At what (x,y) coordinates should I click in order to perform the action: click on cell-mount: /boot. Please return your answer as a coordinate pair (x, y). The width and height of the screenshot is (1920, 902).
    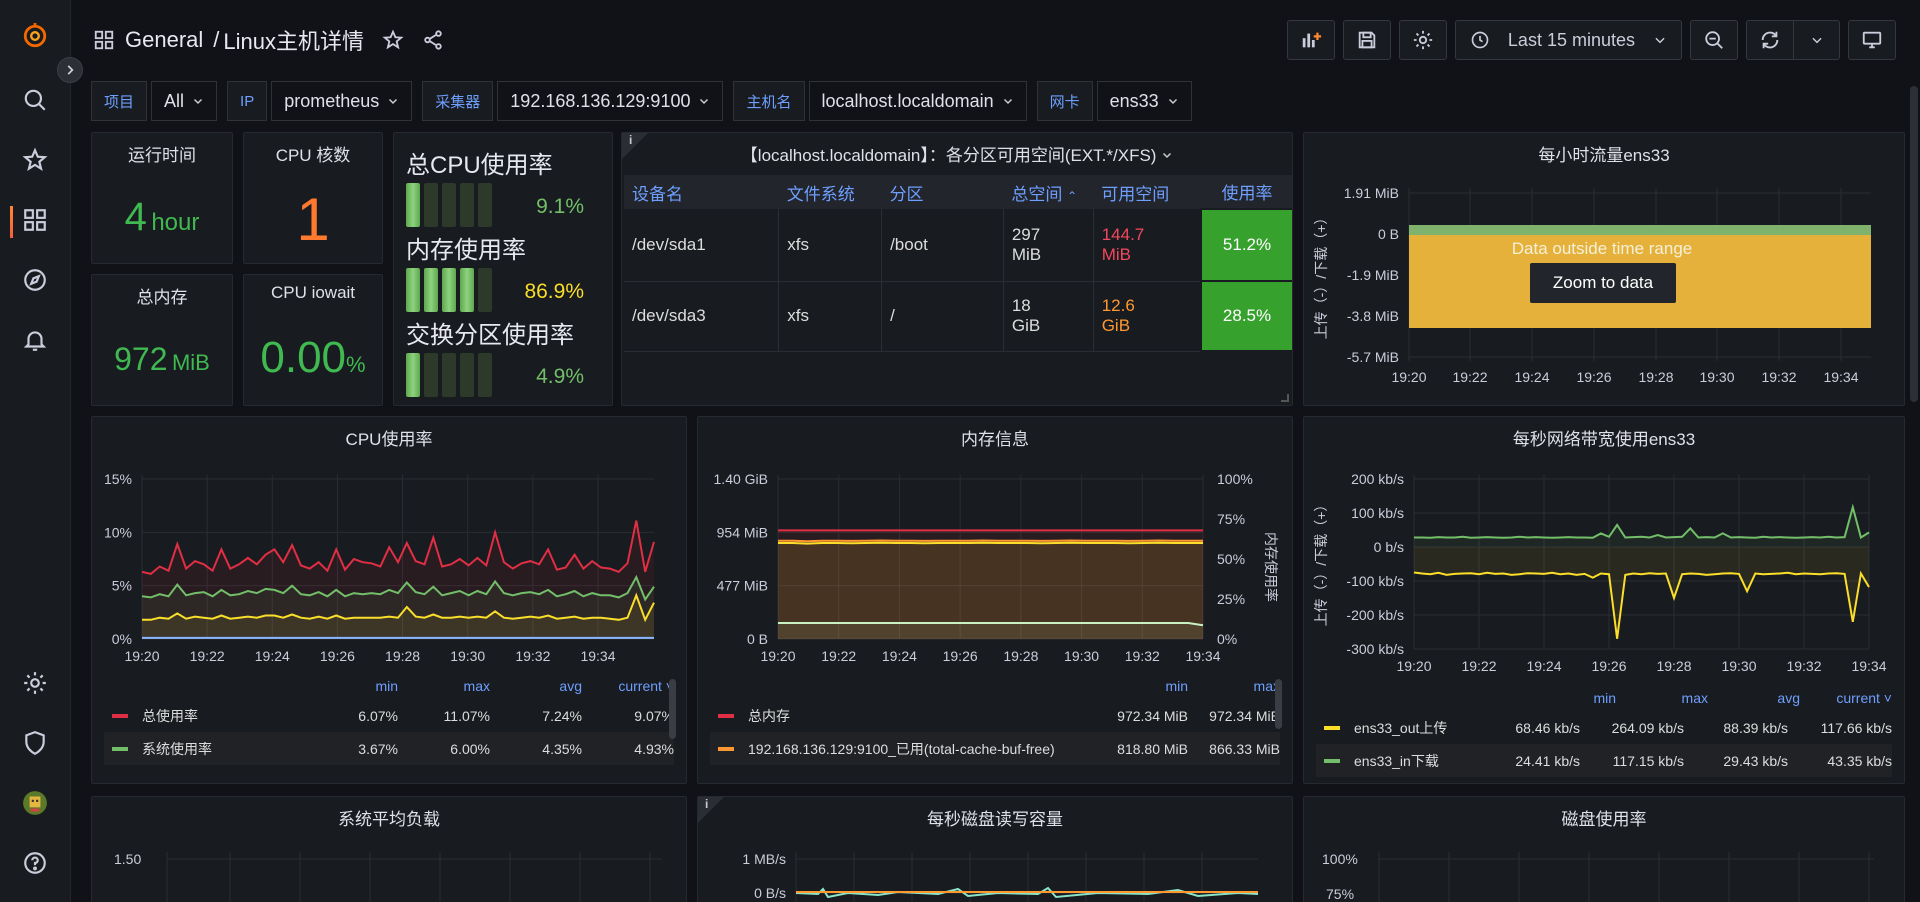
    Looking at the image, I should click on (942, 245).